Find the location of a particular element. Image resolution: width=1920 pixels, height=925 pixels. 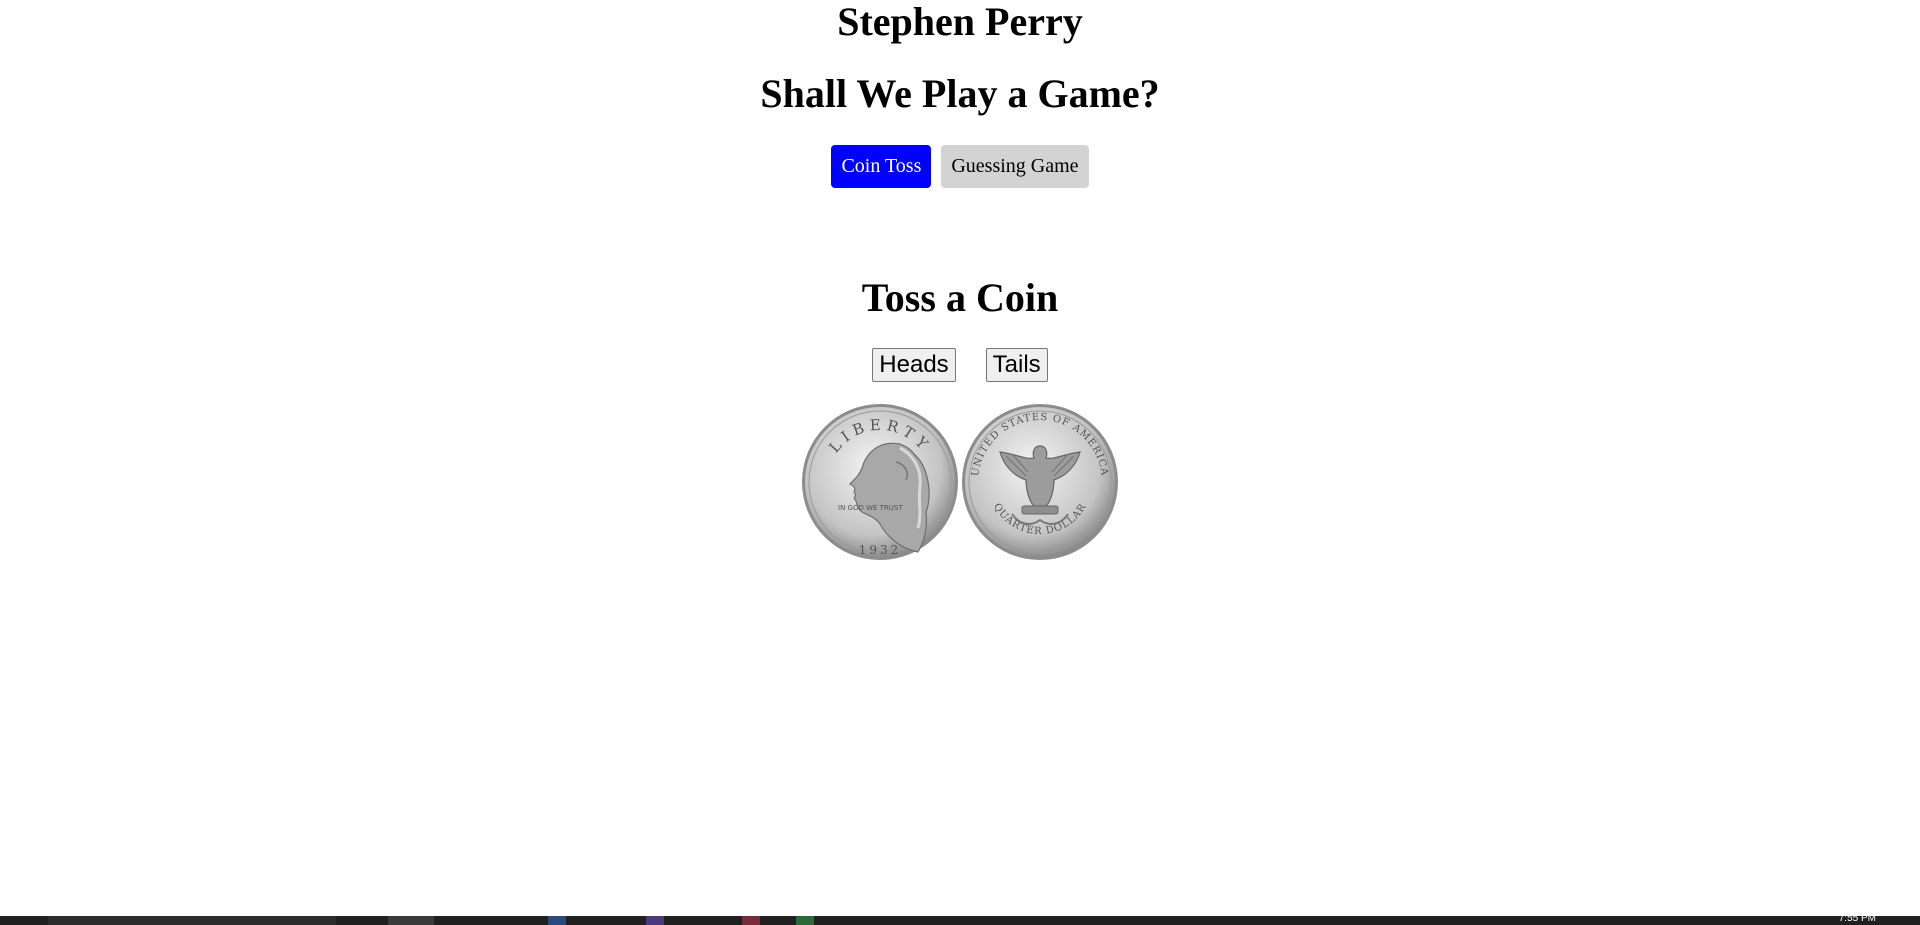

tab-guessing-game: Guessing Game is located at coordinates (1015, 166).